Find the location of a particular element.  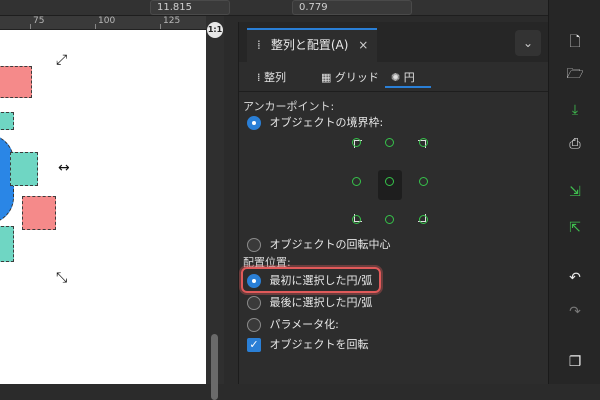

circle-dots-icon: ✺ is located at coordinates (396, 77).